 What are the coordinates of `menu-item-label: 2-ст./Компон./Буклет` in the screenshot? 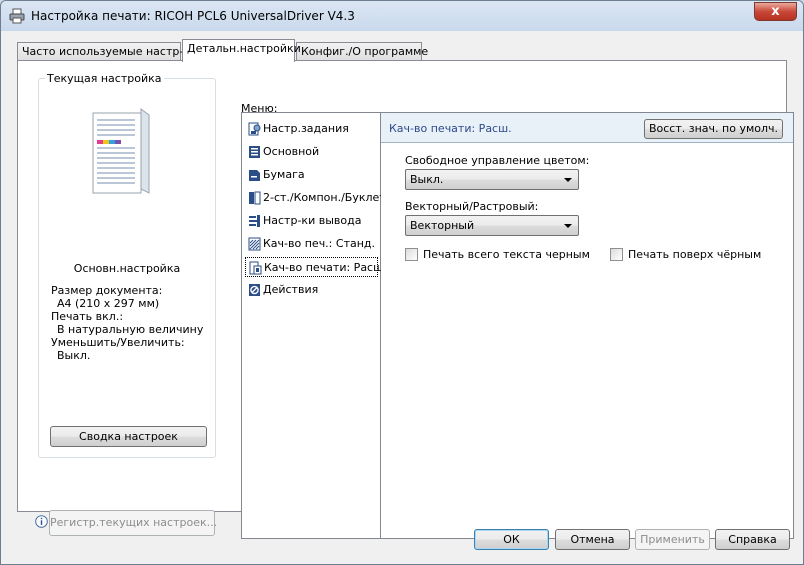 It's located at (324, 197).